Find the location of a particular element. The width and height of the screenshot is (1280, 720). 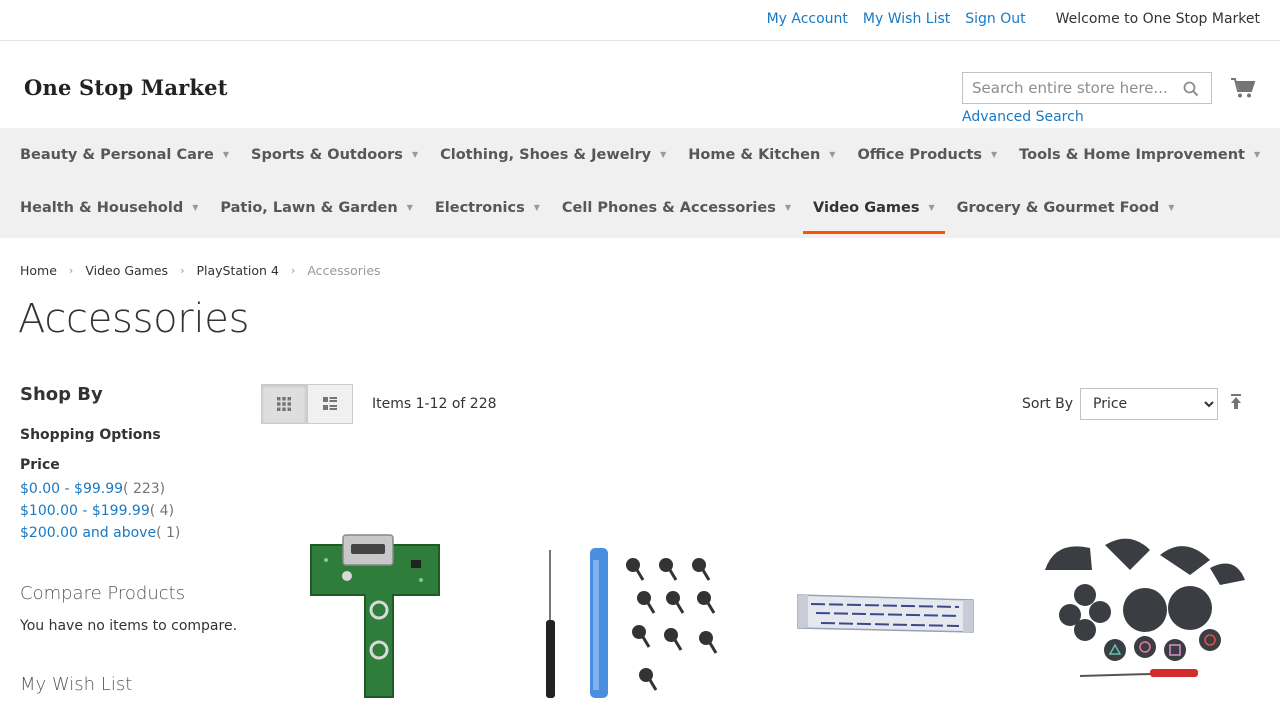

list-icon is located at coordinates (330, 403).